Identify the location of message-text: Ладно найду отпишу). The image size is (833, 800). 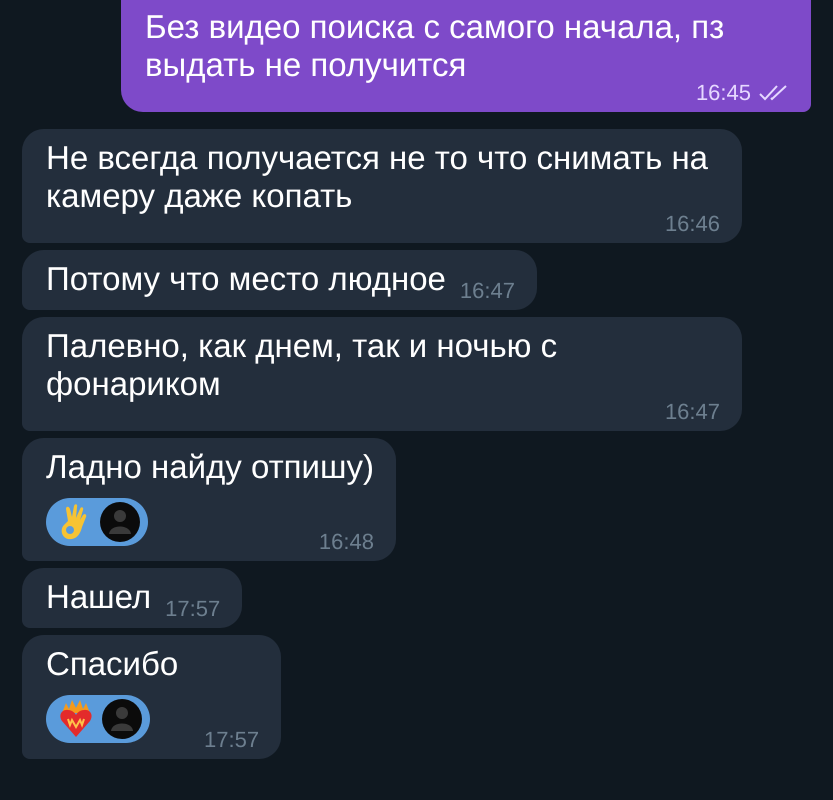
(210, 467).